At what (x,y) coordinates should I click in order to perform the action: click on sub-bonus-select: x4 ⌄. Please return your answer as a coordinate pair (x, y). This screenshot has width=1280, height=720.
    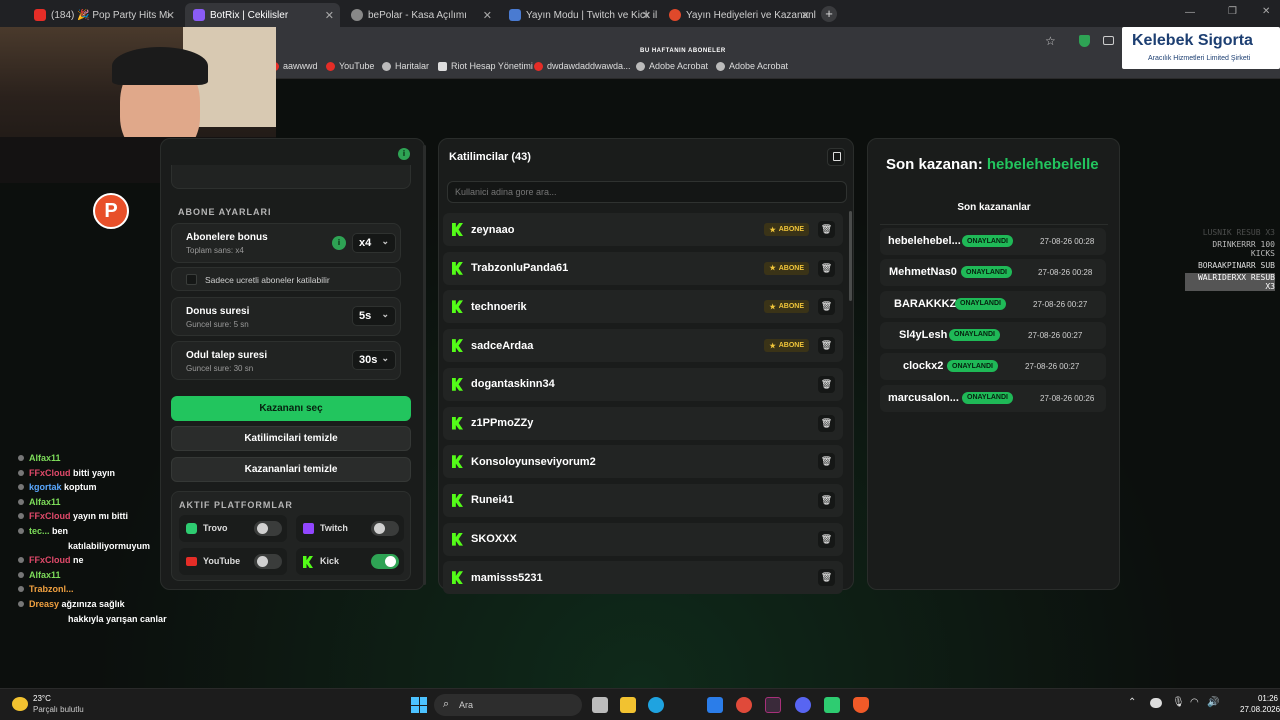
    Looking at the image, I should click on (374, 243).